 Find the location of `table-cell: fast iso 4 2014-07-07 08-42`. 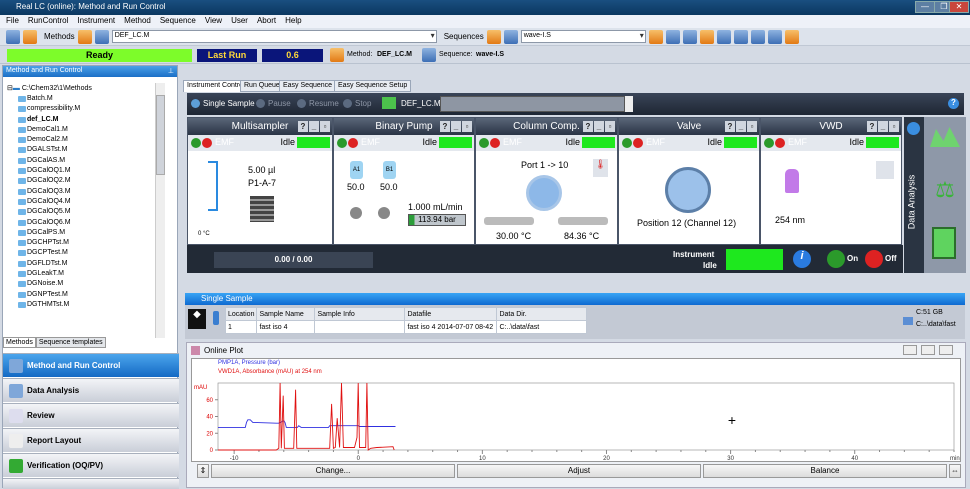

table-cell: fast iso 4 2014-07-07 08-42 is located at coordinates (451, 327).